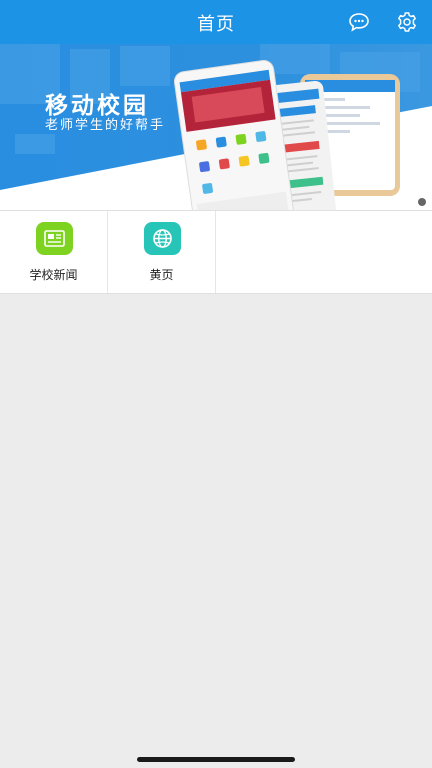  Describe the element at coordinates (422, 202) in the screenshot. I see `carousel-indicator-dot` at that location.